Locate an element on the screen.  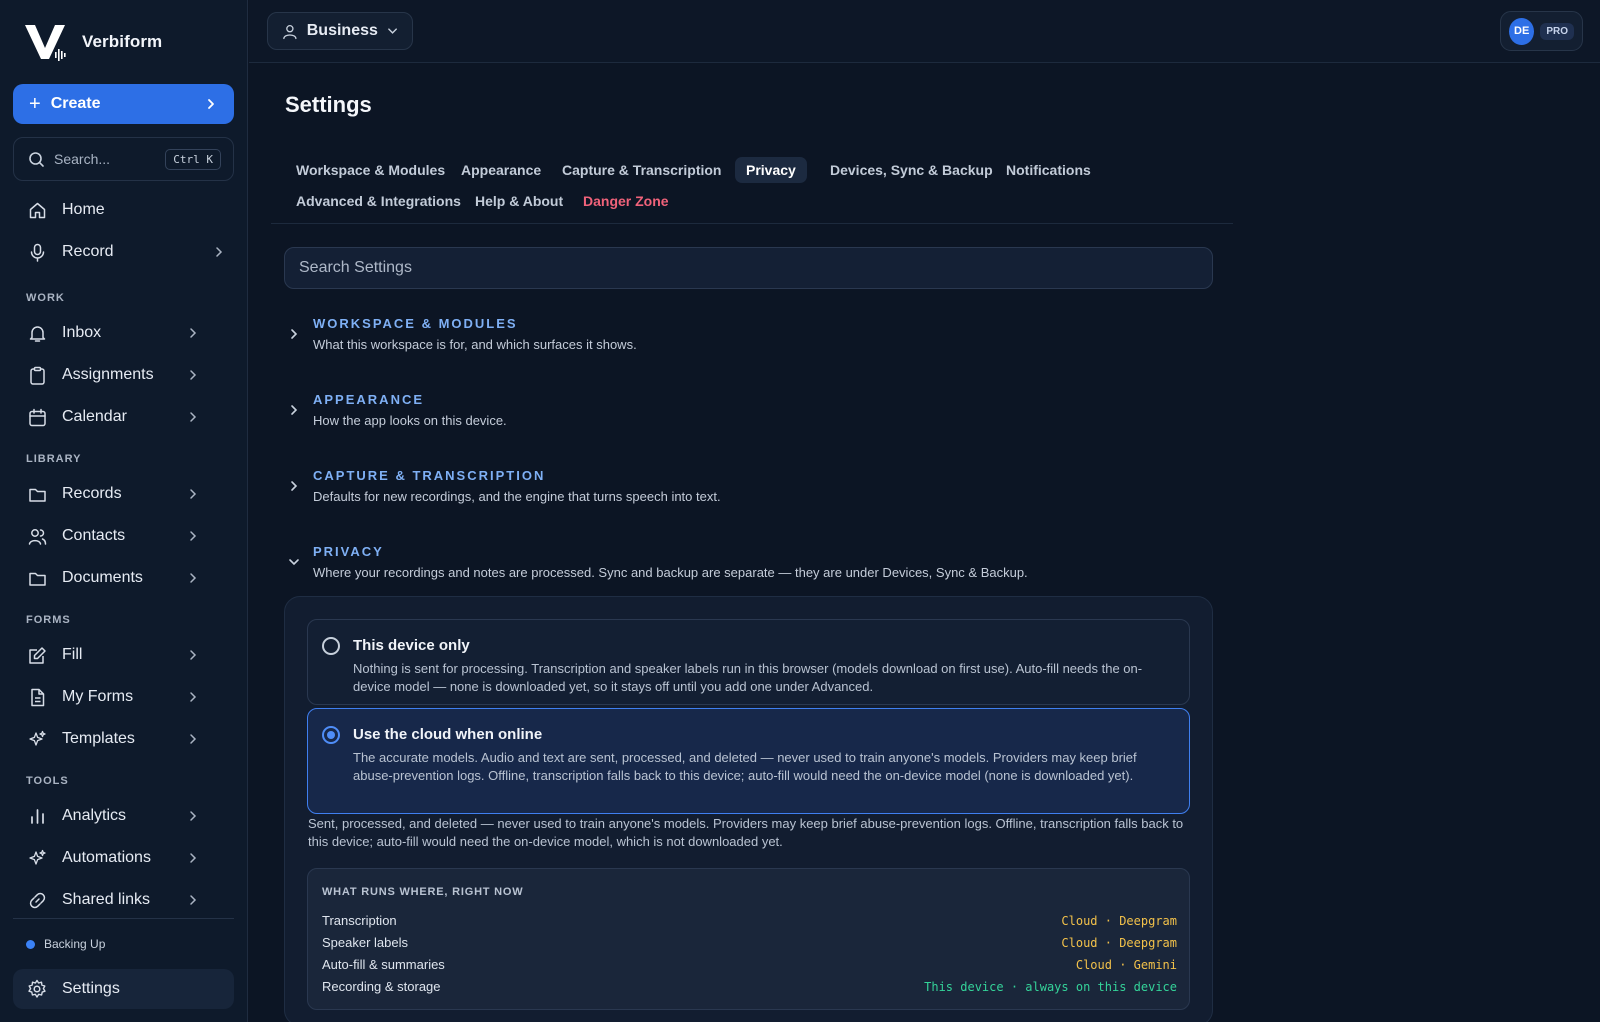
sidebar-item-analytics: Analytics is located at coordinates (123, 816).